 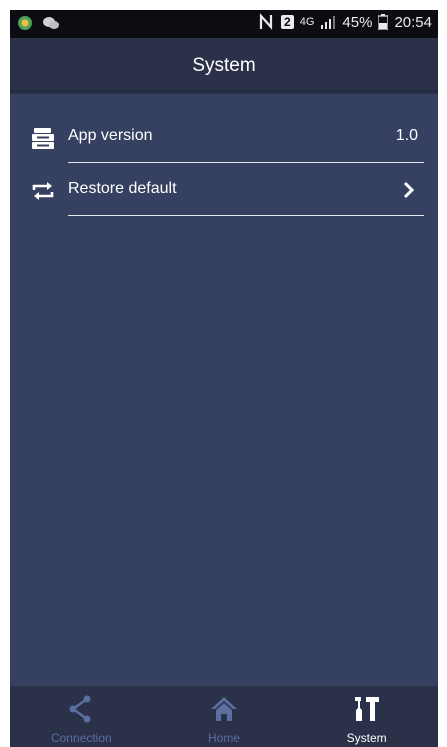 I want to click on signal-icon, so click(x=328, y=22).